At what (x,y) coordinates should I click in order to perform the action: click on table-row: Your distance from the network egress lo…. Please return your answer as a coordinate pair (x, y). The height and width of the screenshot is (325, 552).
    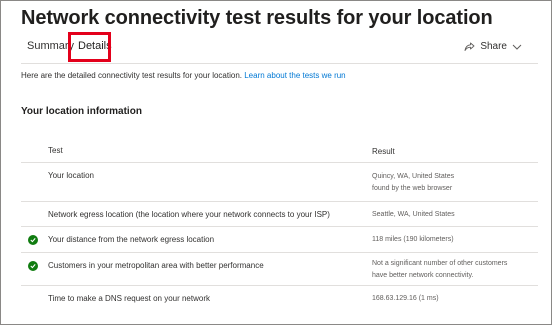
    Looking at the image, I should click on (279, 239).